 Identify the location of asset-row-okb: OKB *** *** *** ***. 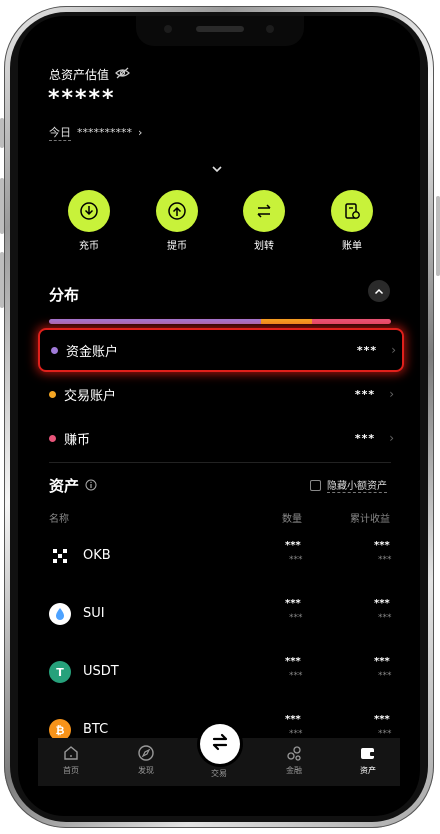
(220, 565).